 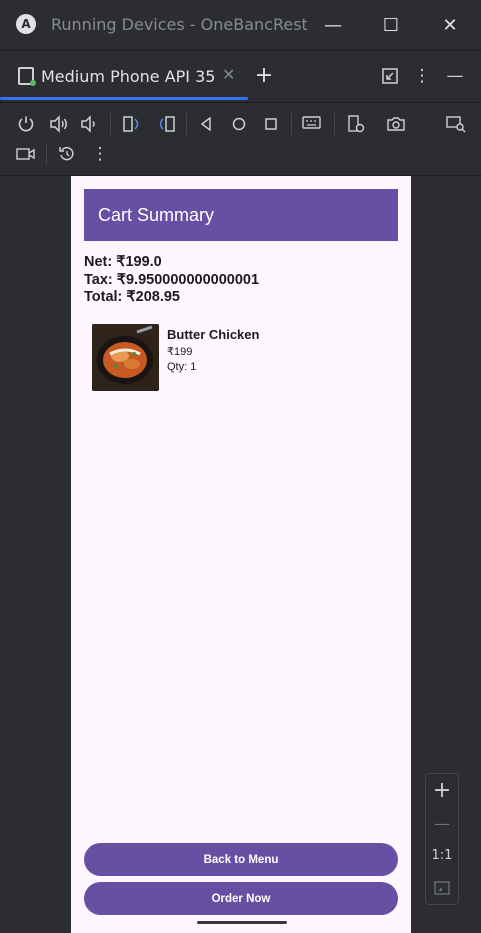 What do you see at coordinates (124, 98) in the screenshot?
I see `active-tab-indicator` at bounding box center [124, 98].